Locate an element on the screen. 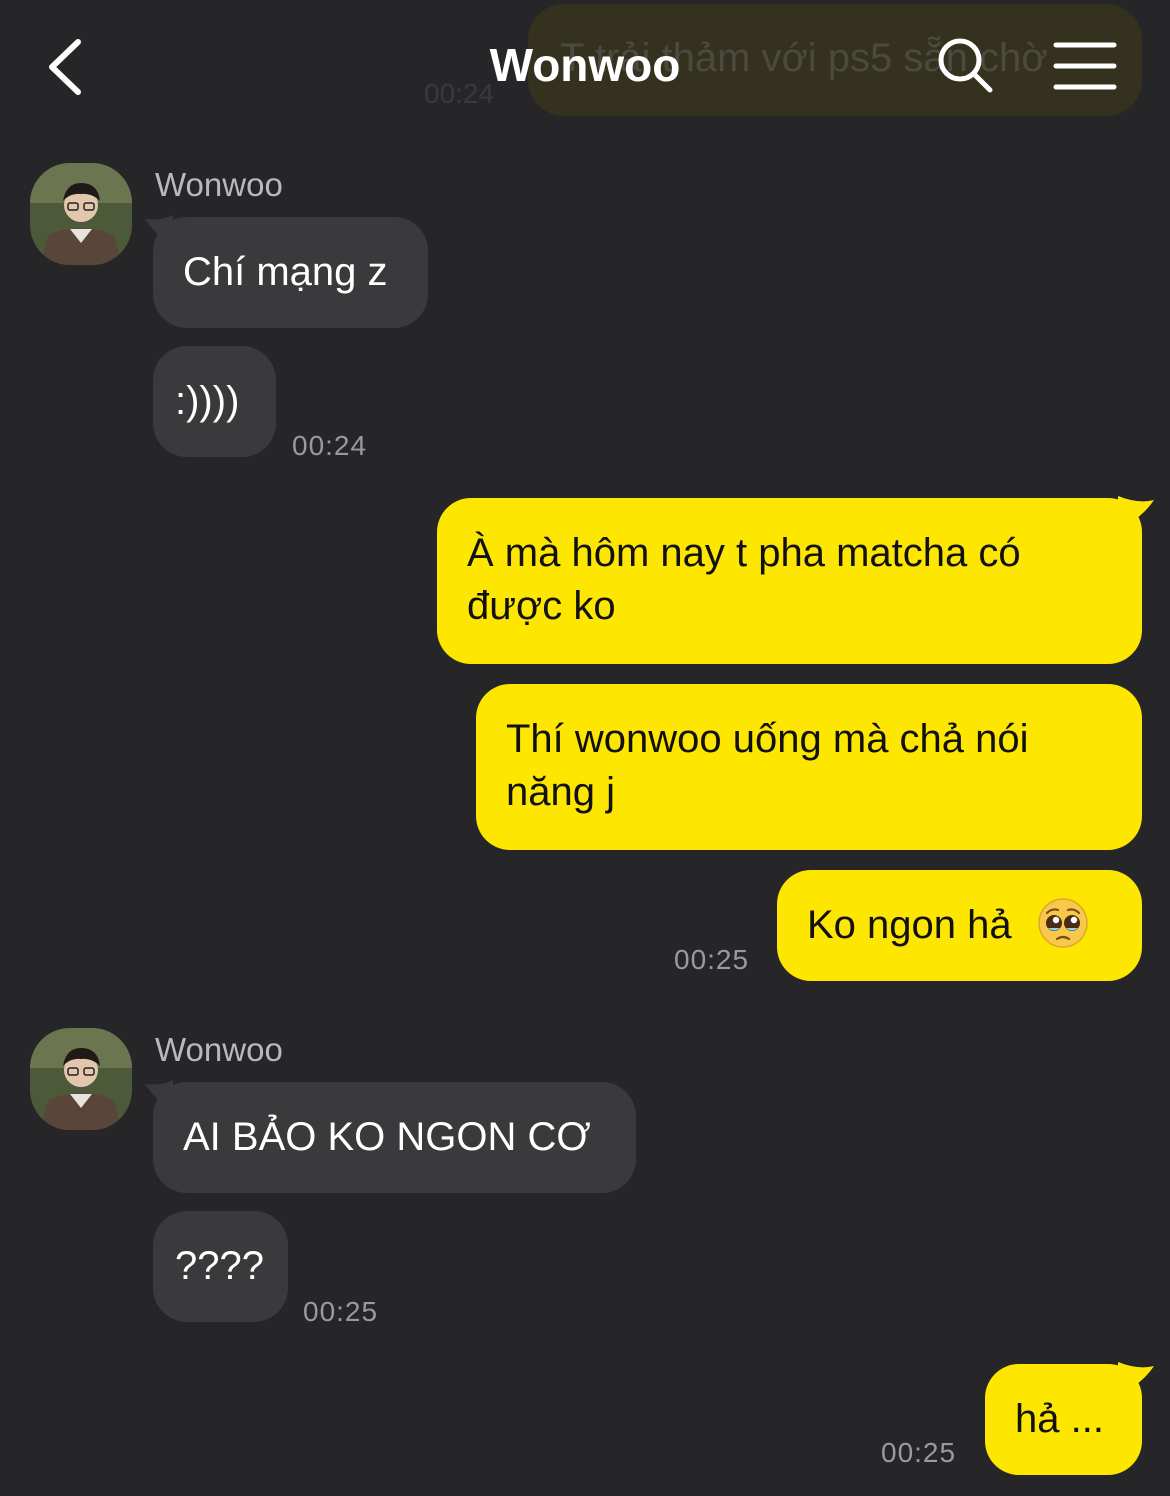 This screenshot has height=1496, width=1170. message-bubble: AI BẢO KO NGON CƠ is located at coordinates (394, 1137).